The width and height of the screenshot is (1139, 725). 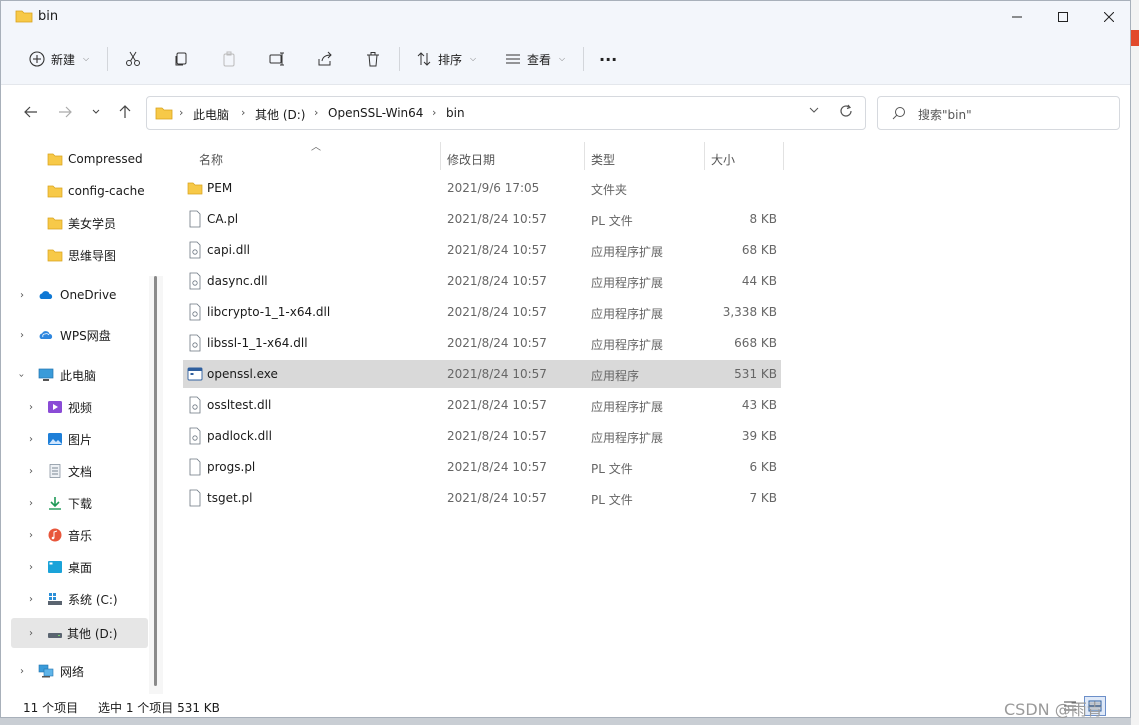 I want to click on refresh-button, so click(x=846, y=113).